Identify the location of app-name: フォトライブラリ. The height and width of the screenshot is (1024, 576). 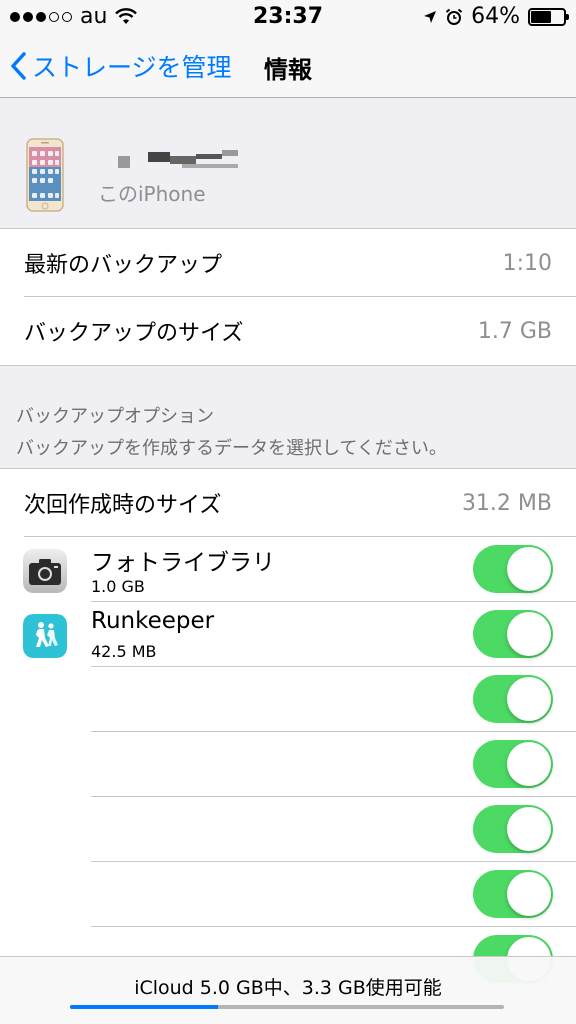
(183, 563).